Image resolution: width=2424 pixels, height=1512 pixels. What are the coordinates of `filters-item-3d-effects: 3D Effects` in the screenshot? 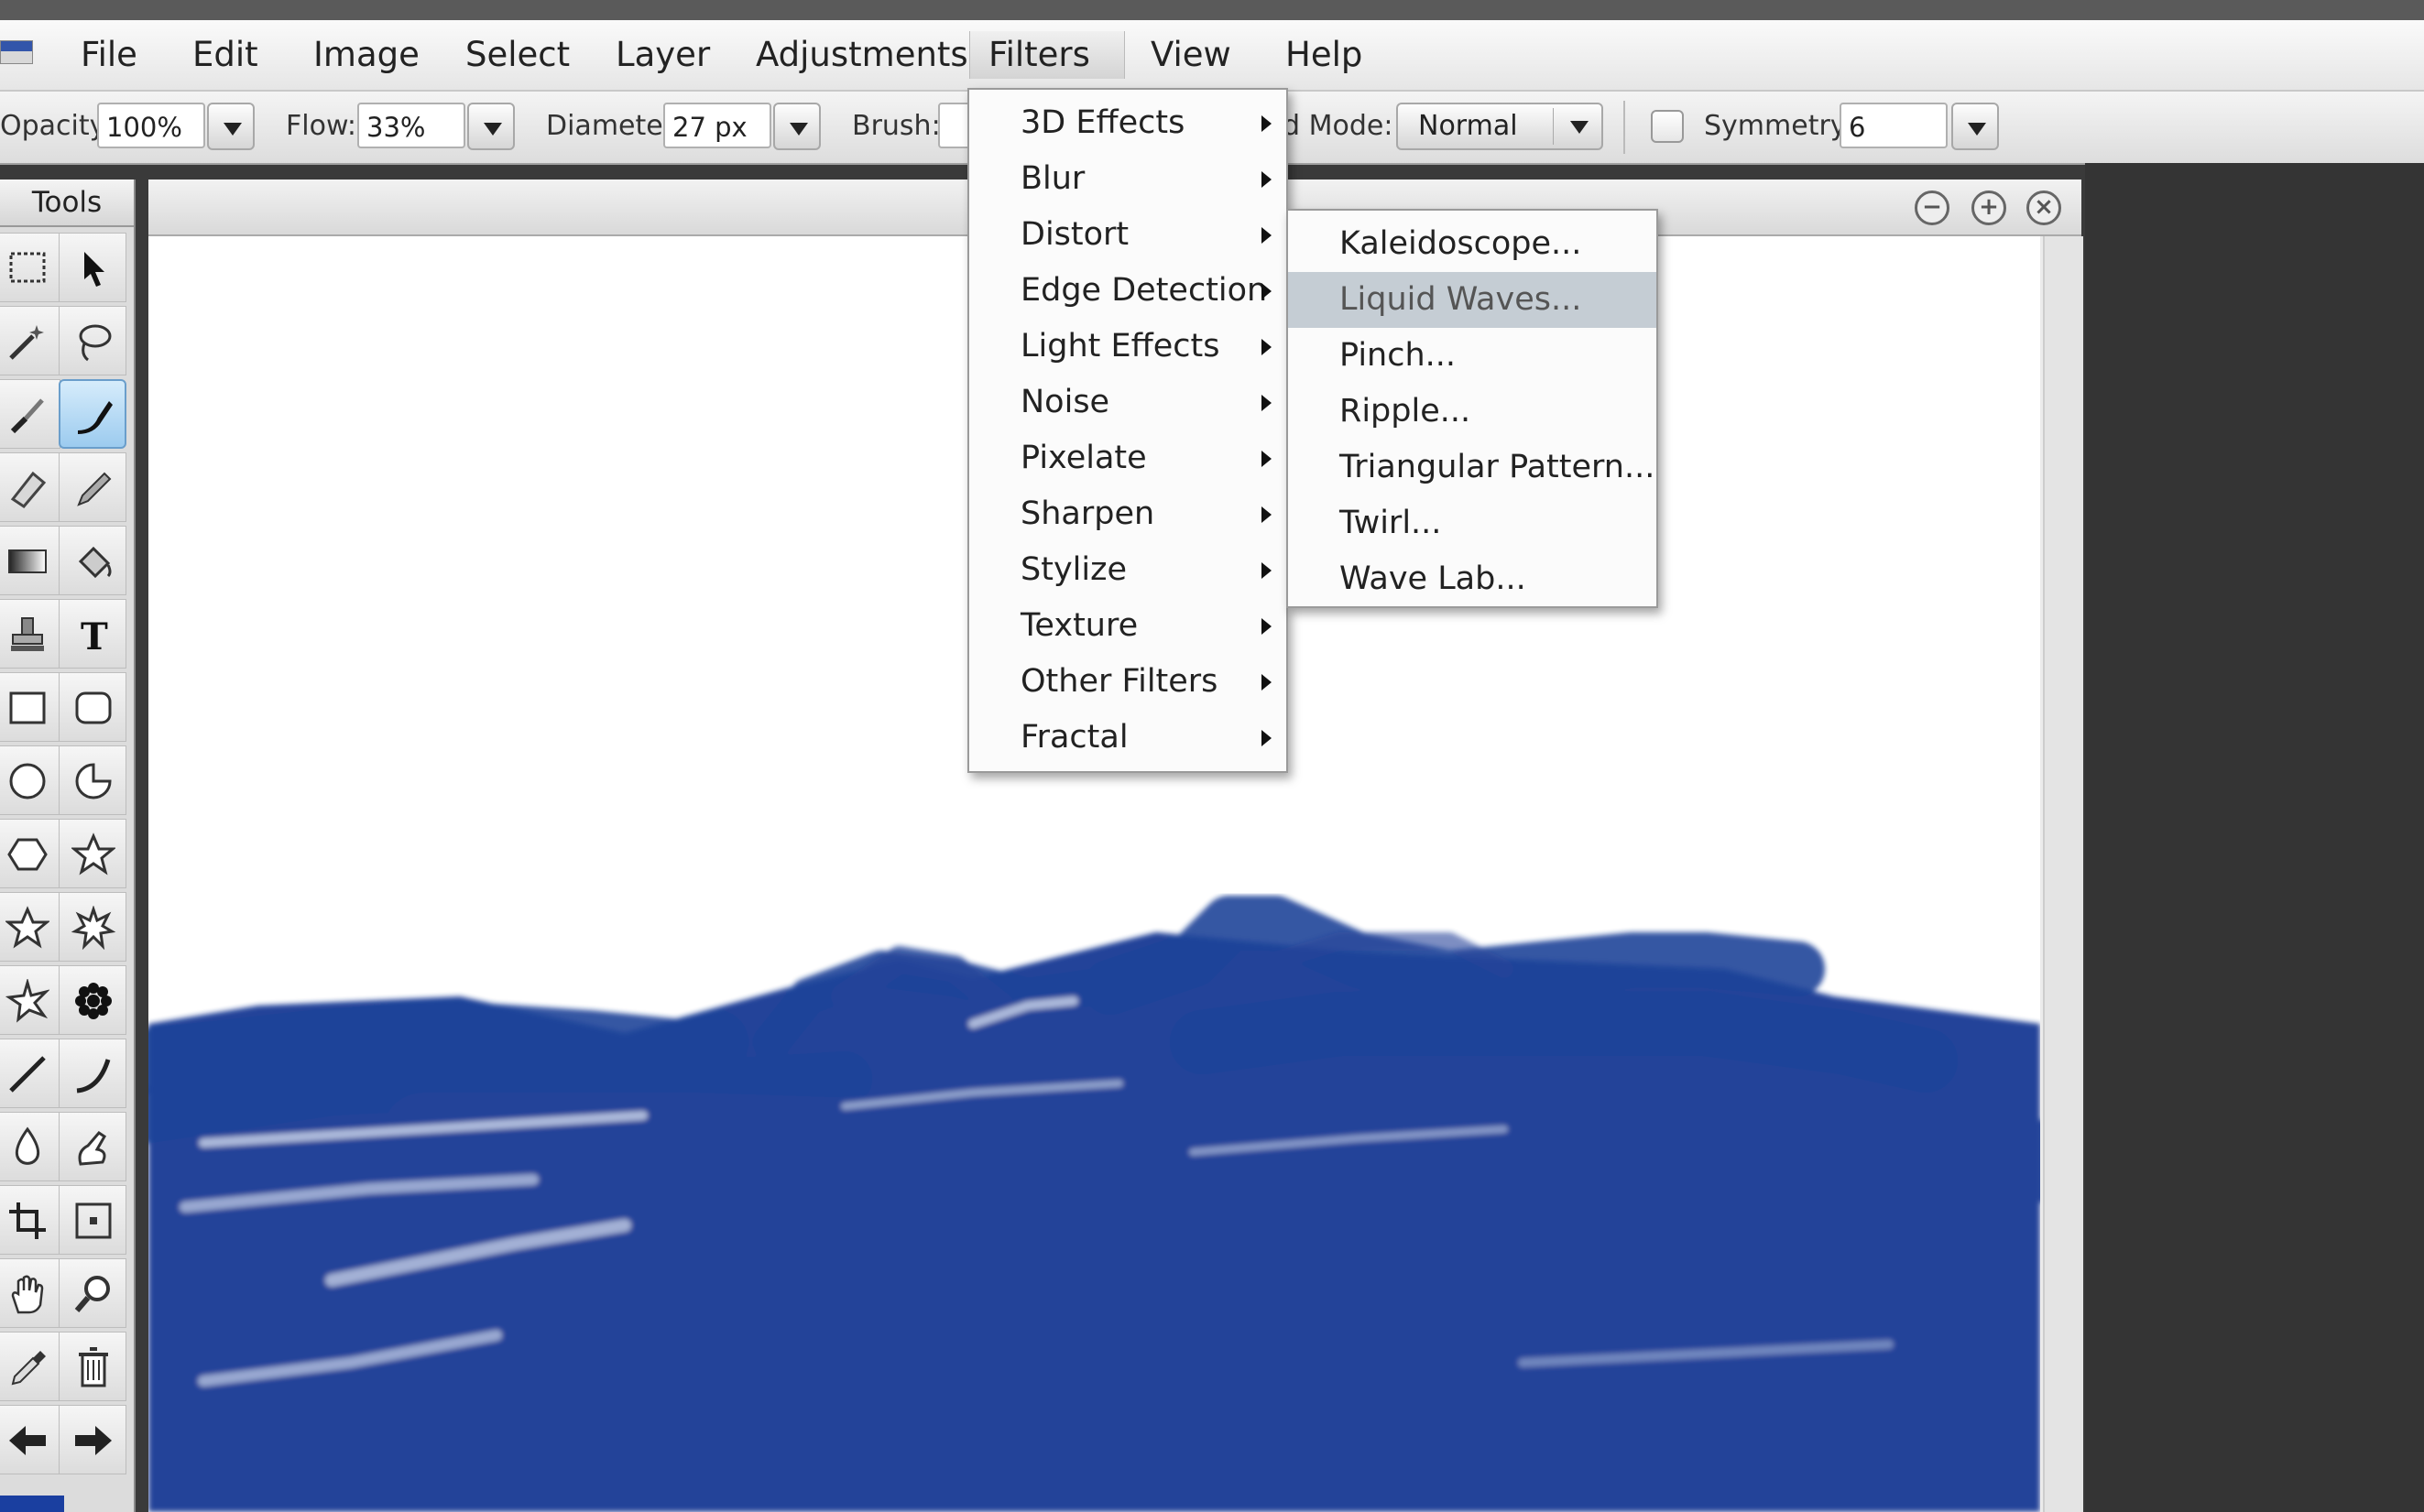 It's located at (1127, 123).